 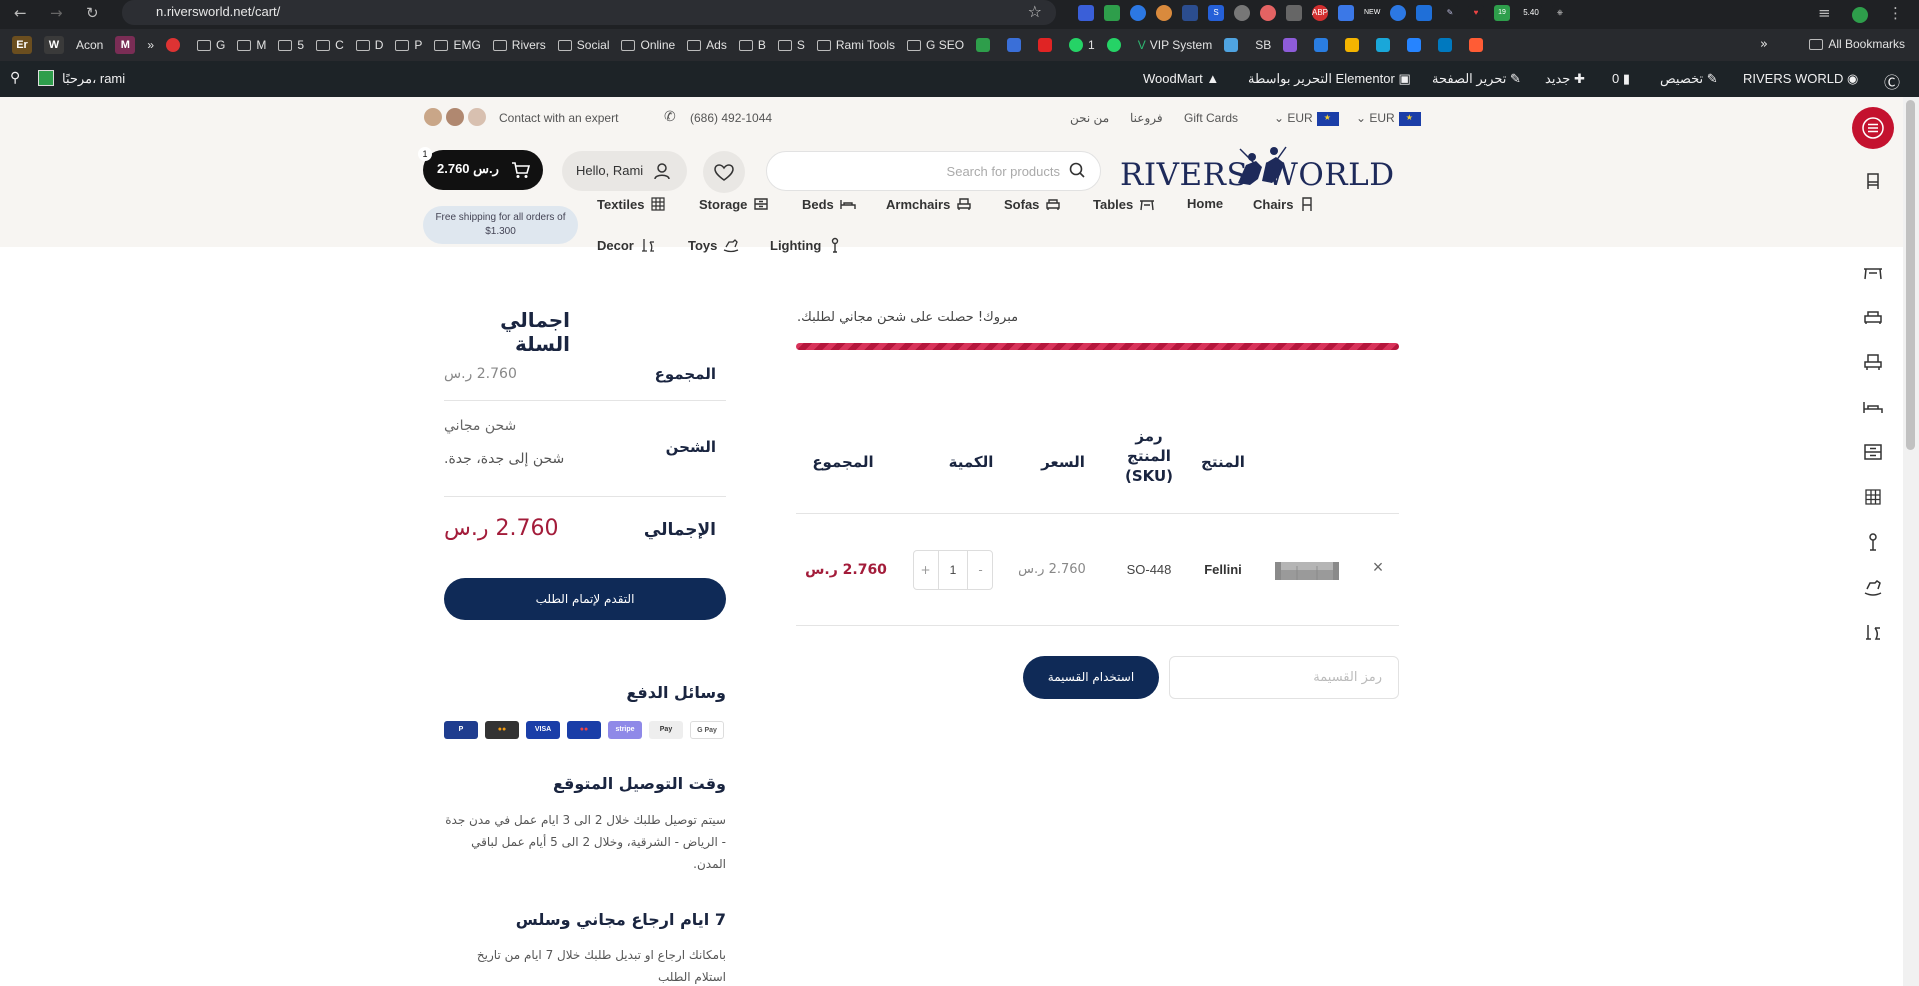 I want to click on translate-ext-icon, so click(x=1346, y=13).